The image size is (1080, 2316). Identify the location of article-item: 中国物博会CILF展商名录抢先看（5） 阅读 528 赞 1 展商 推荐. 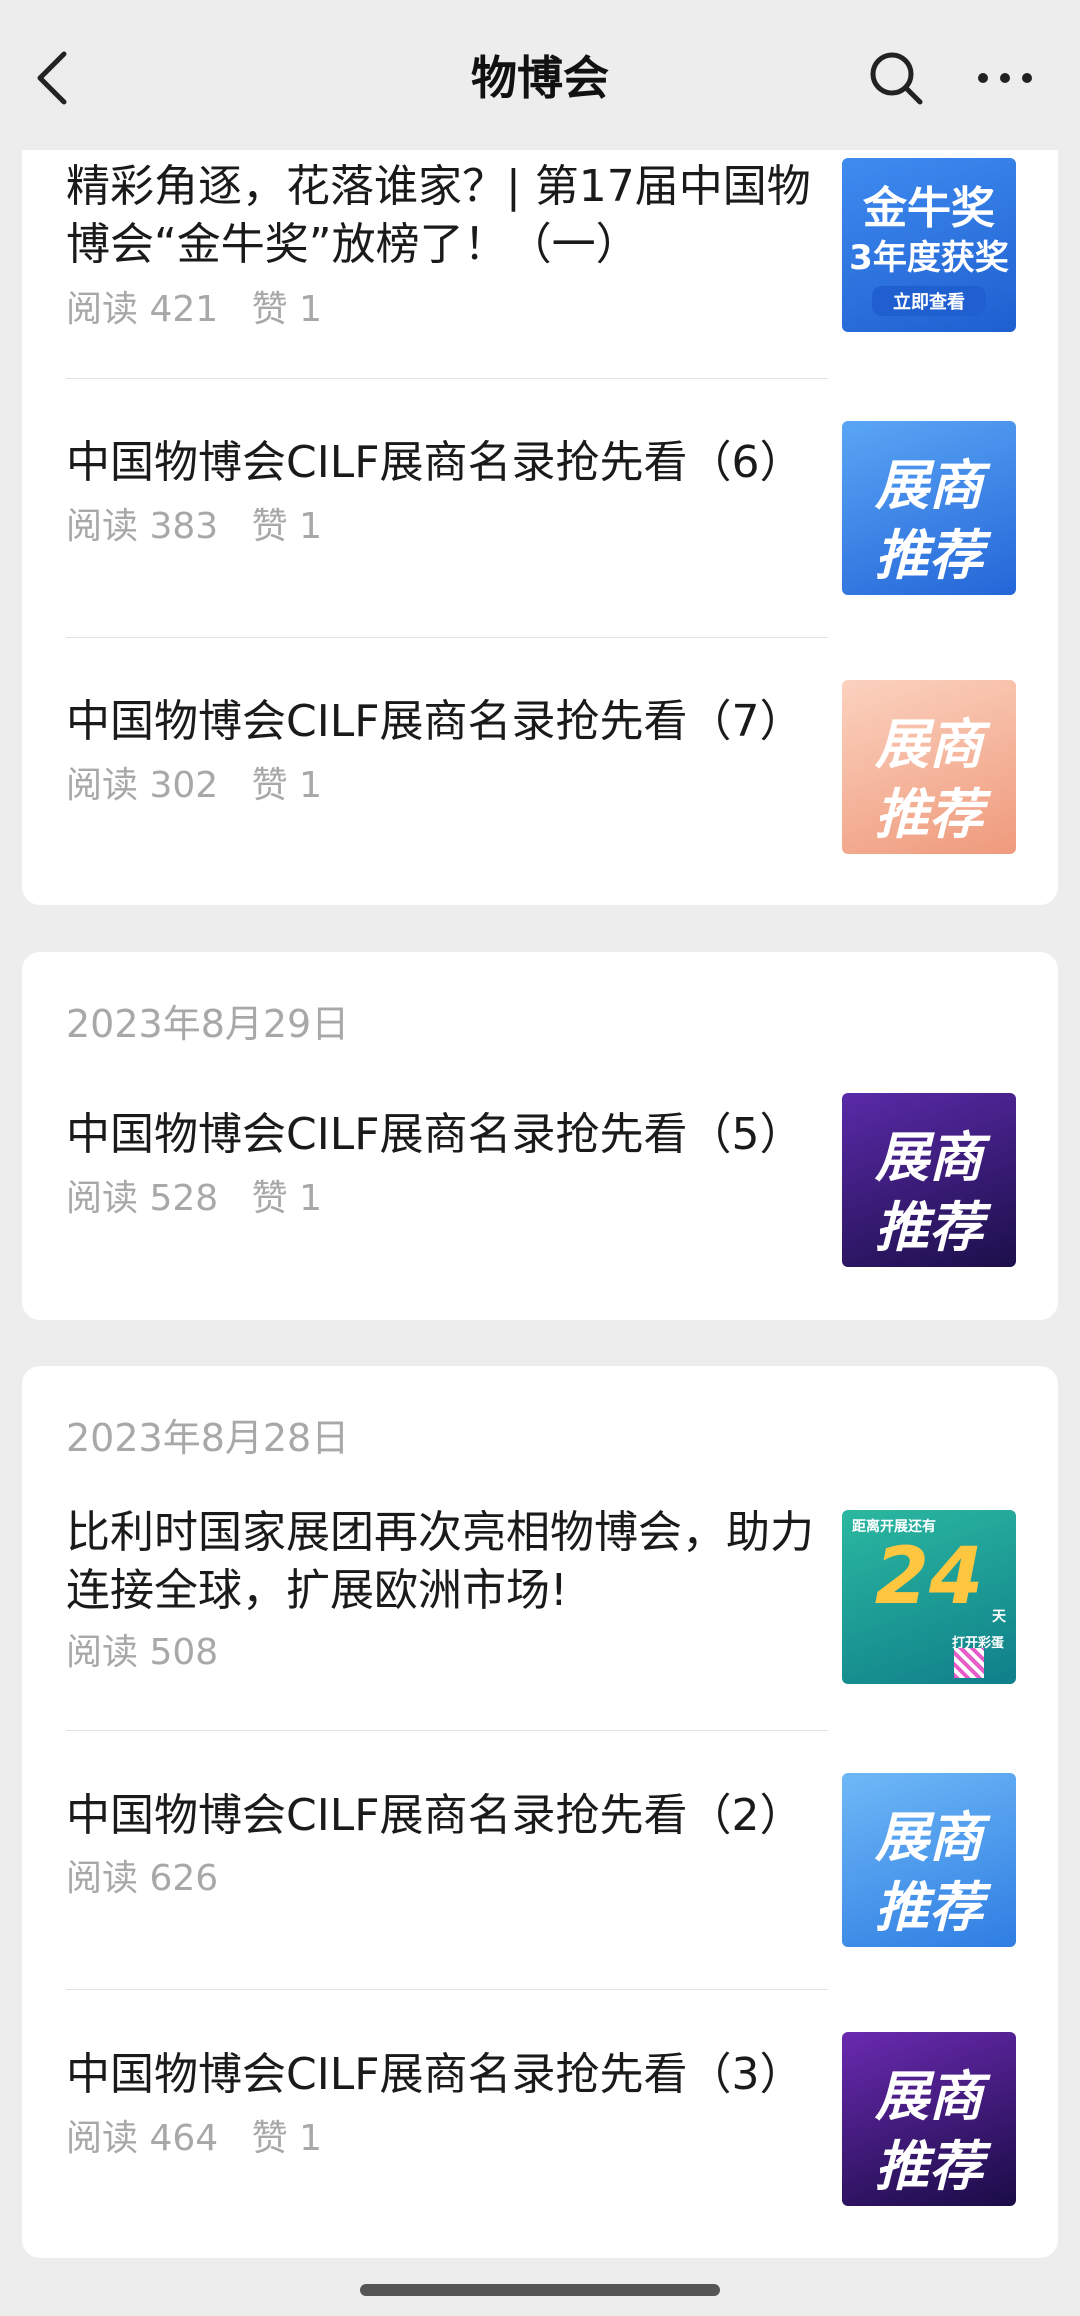
(540, 1191).